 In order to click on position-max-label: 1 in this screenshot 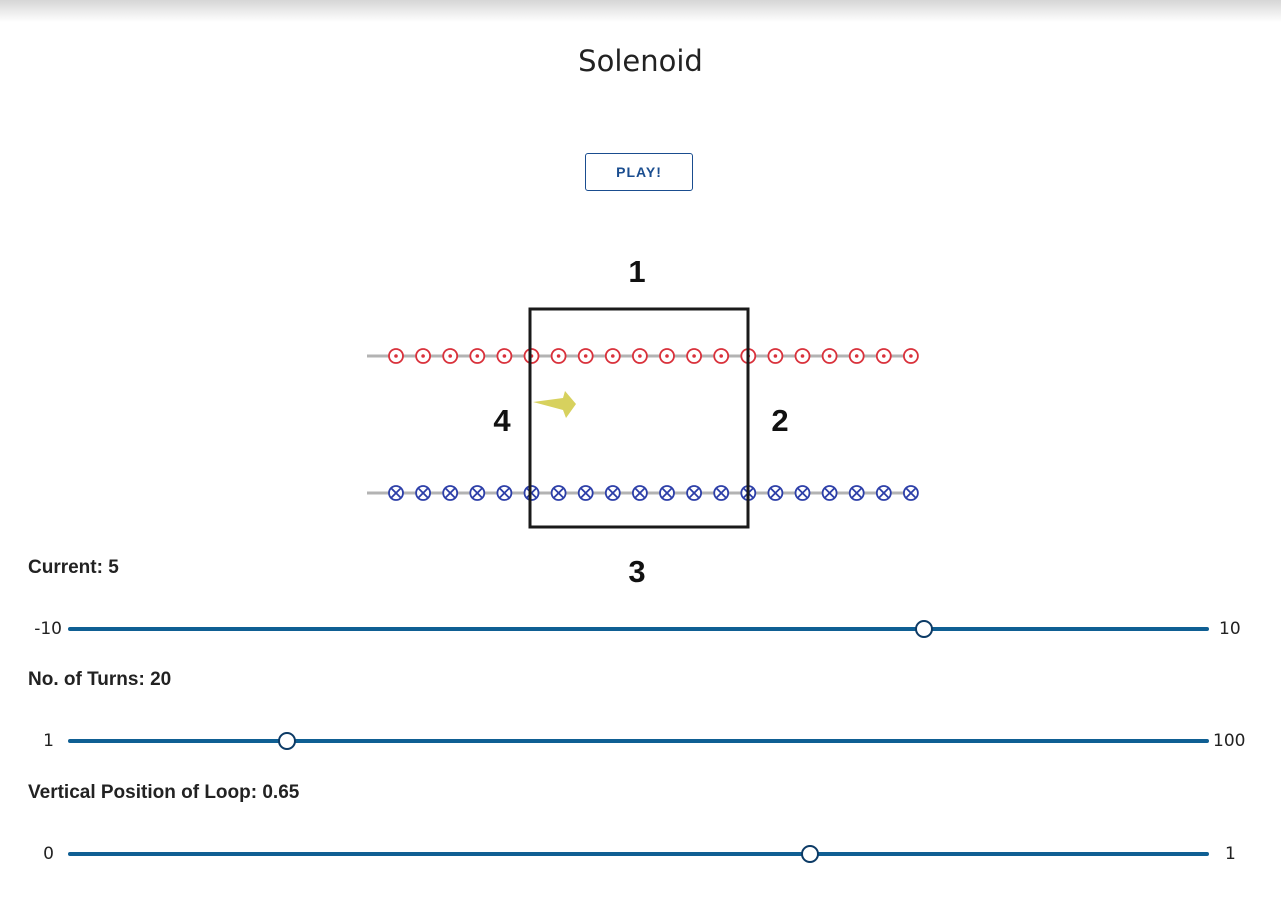, I will do `click(1230, 854)`.